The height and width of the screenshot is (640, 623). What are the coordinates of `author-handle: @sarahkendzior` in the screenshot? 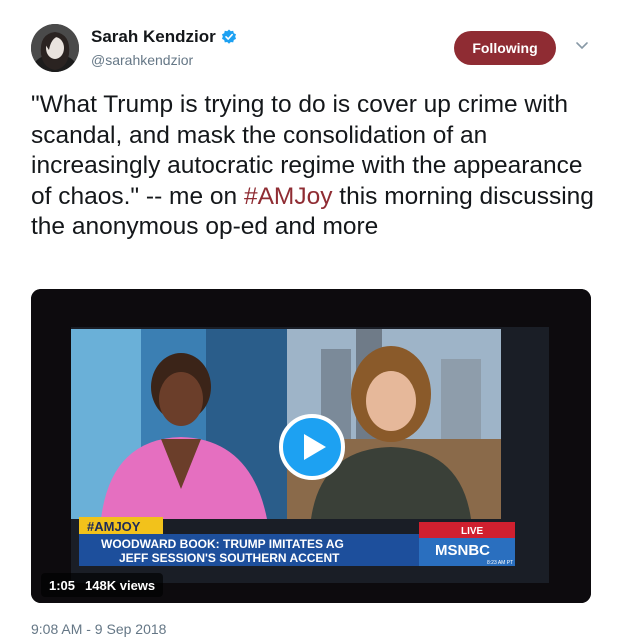 It's located at (142, 60).